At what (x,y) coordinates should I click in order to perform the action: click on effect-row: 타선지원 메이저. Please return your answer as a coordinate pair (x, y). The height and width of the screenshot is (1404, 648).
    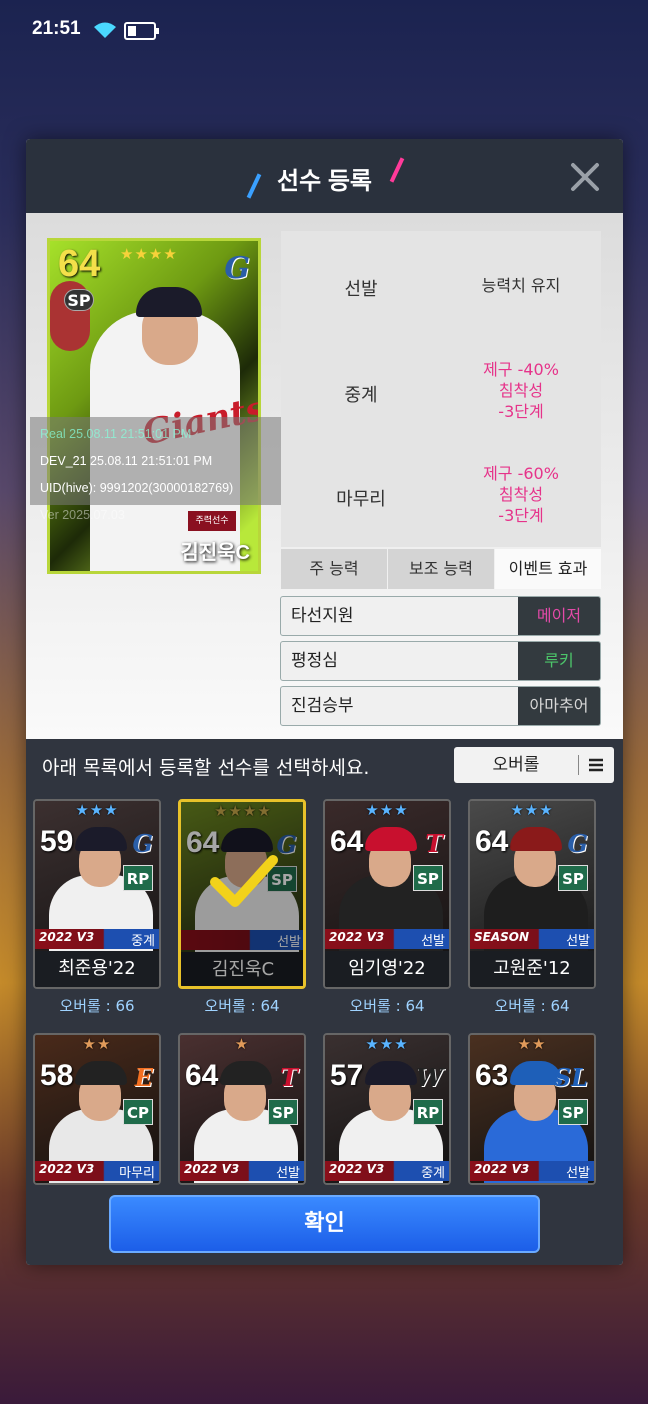
    Looking at the image, I should click on (440, 616).